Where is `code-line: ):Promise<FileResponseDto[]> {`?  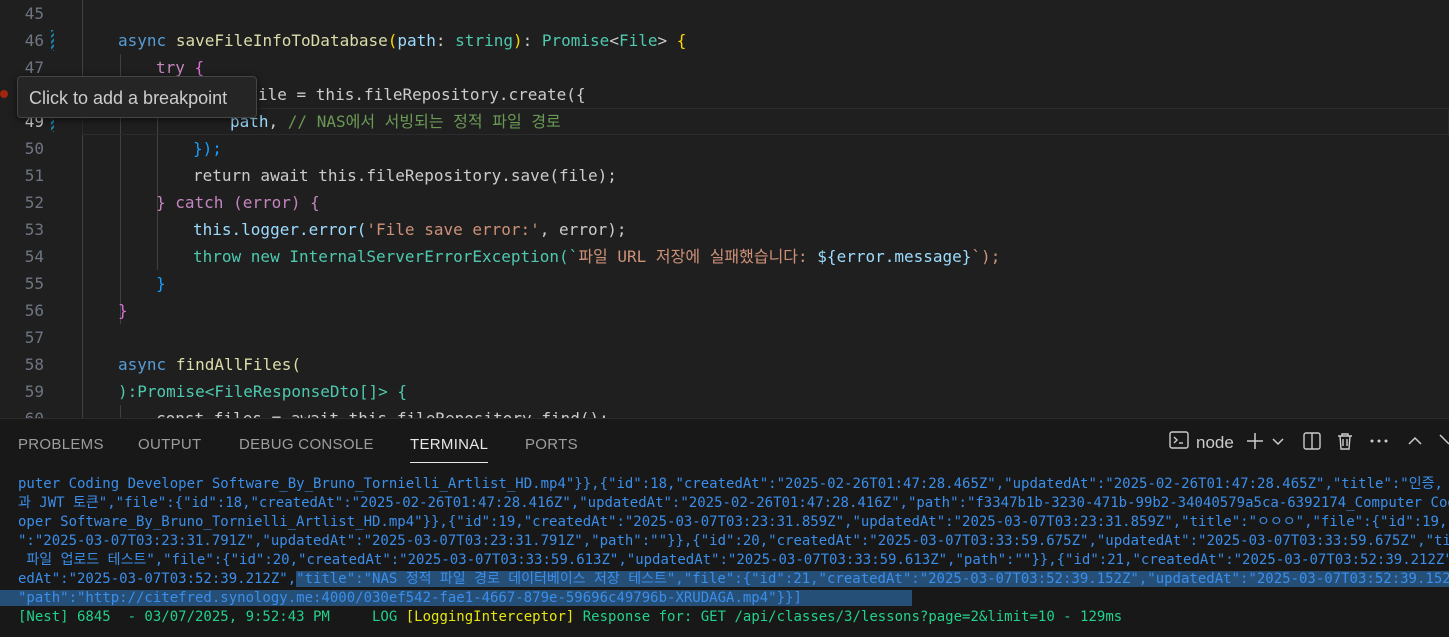 code-line: ):Promise<FileResponseDto[]> { is located at coordinates (262, 391).